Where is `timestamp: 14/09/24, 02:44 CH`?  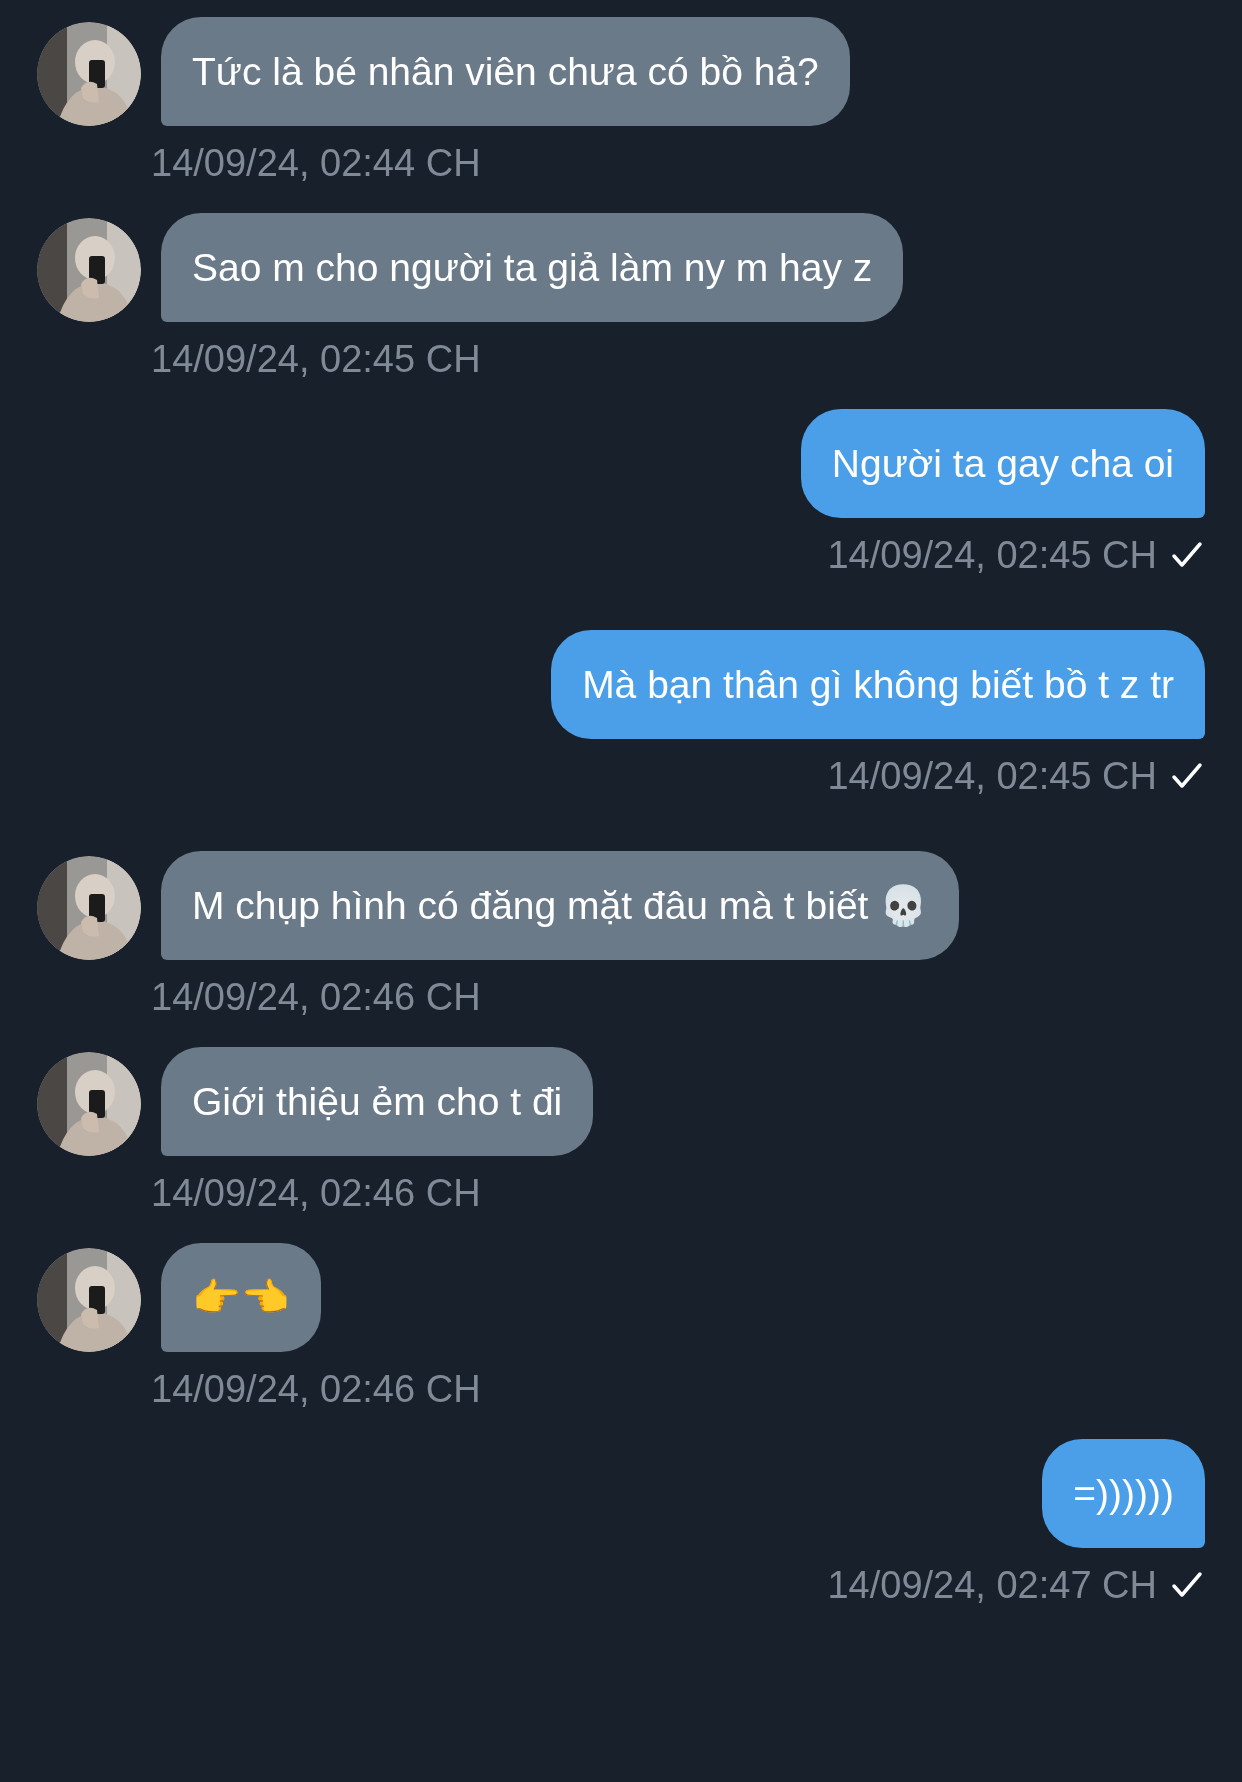
timestamp: 14/09/24, 02:44 CH is located at coordinates (316, 163).